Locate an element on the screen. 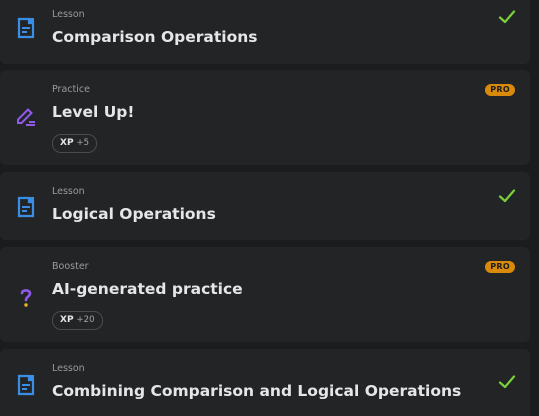  xp-value: +5 is located at coordinates (83, 143).